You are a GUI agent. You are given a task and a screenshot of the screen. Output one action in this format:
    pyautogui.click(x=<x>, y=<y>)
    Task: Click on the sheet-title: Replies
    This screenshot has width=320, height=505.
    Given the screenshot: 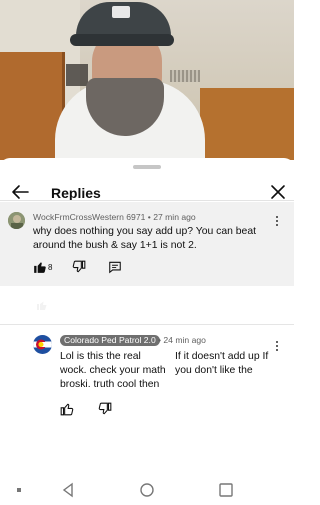 What is the action you would take?
    pyautogui.click(x=76, y=193)
    